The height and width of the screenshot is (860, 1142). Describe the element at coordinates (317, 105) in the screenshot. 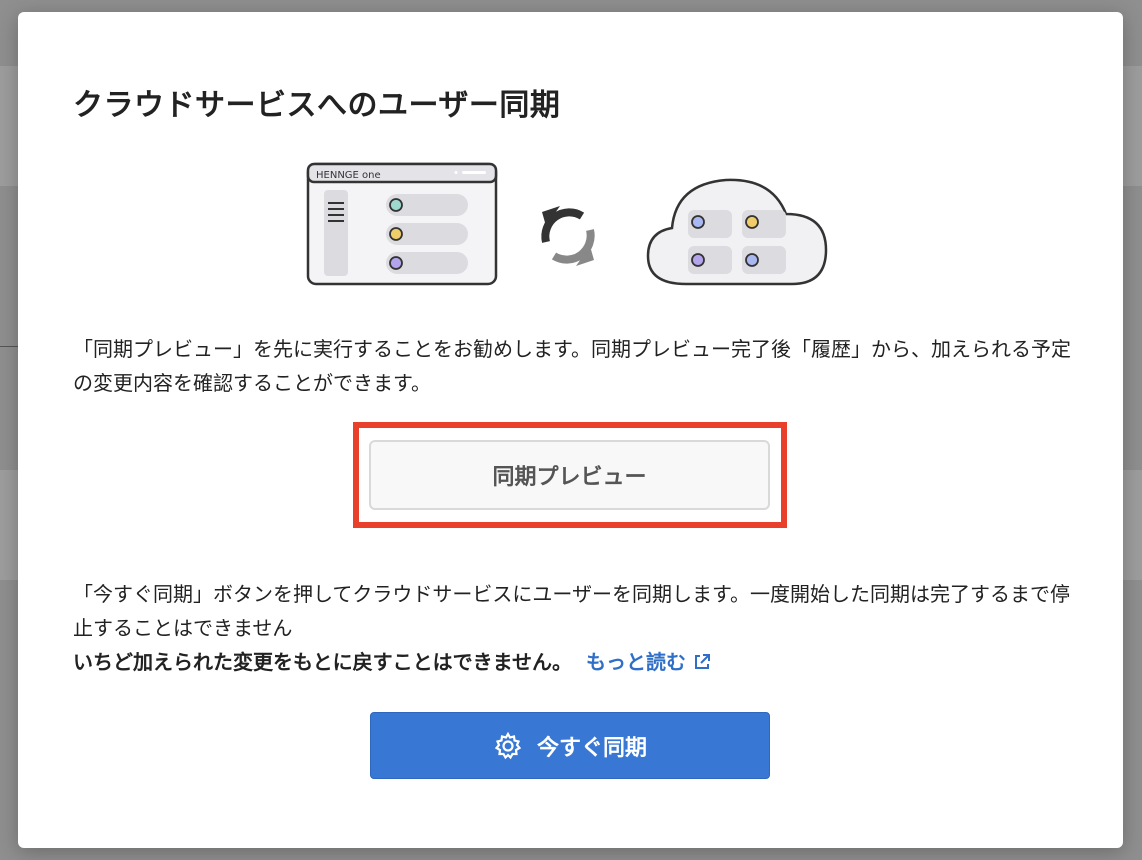

I see `modal-title: クラウドサービスへのユーザー同期` at that location.